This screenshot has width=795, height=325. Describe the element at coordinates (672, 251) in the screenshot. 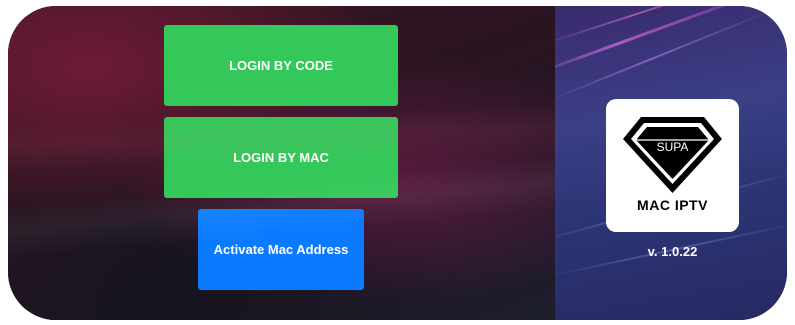

I see `version-label: v. 1.0.22` at that location.